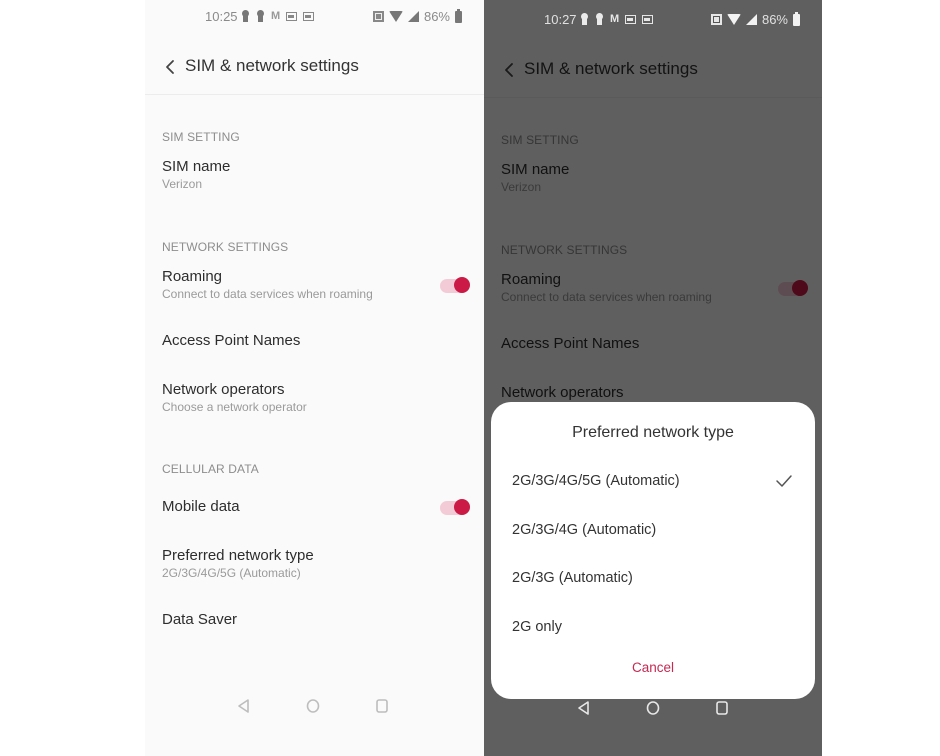 This screenshot has height=756, width=940. I want to click on item-subtitle: Connect to data services when roaming, so click(267, 294).